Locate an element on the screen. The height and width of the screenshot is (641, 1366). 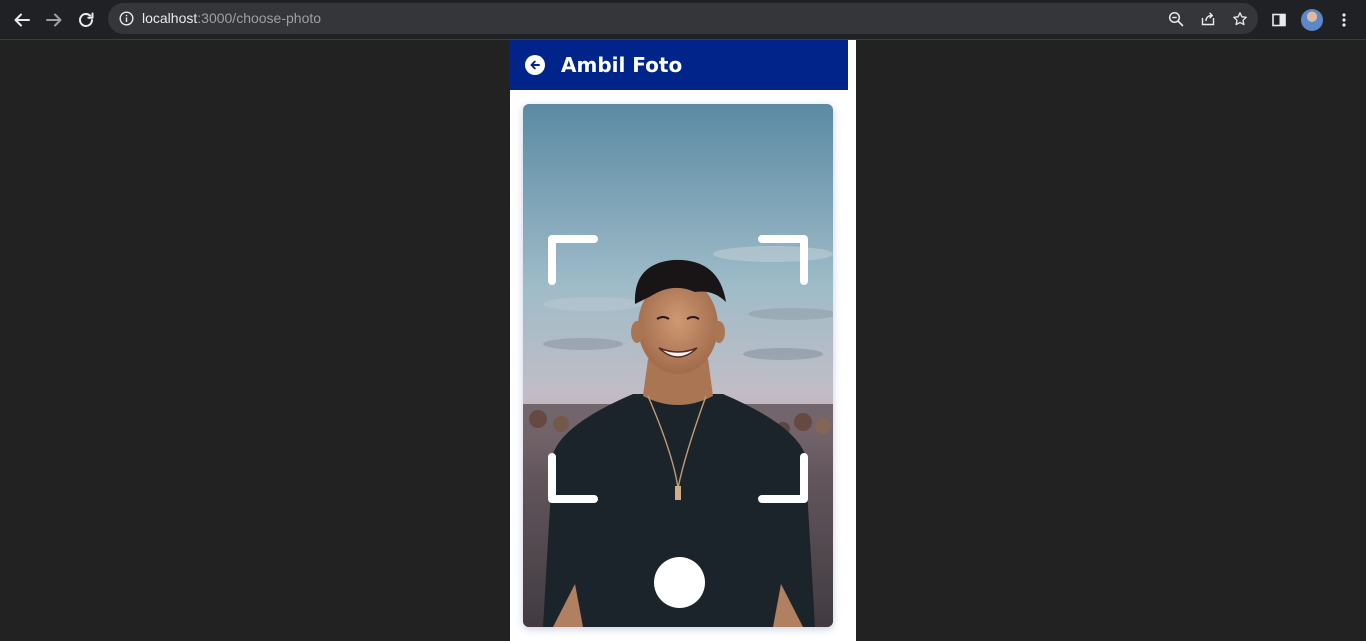
page-title: Ambil Foto is located at coordinates (622, 65).